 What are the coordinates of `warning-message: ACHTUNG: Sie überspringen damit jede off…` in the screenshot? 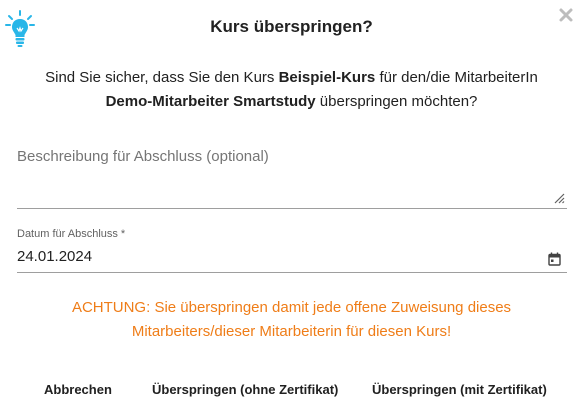 It's located at (291, 319).